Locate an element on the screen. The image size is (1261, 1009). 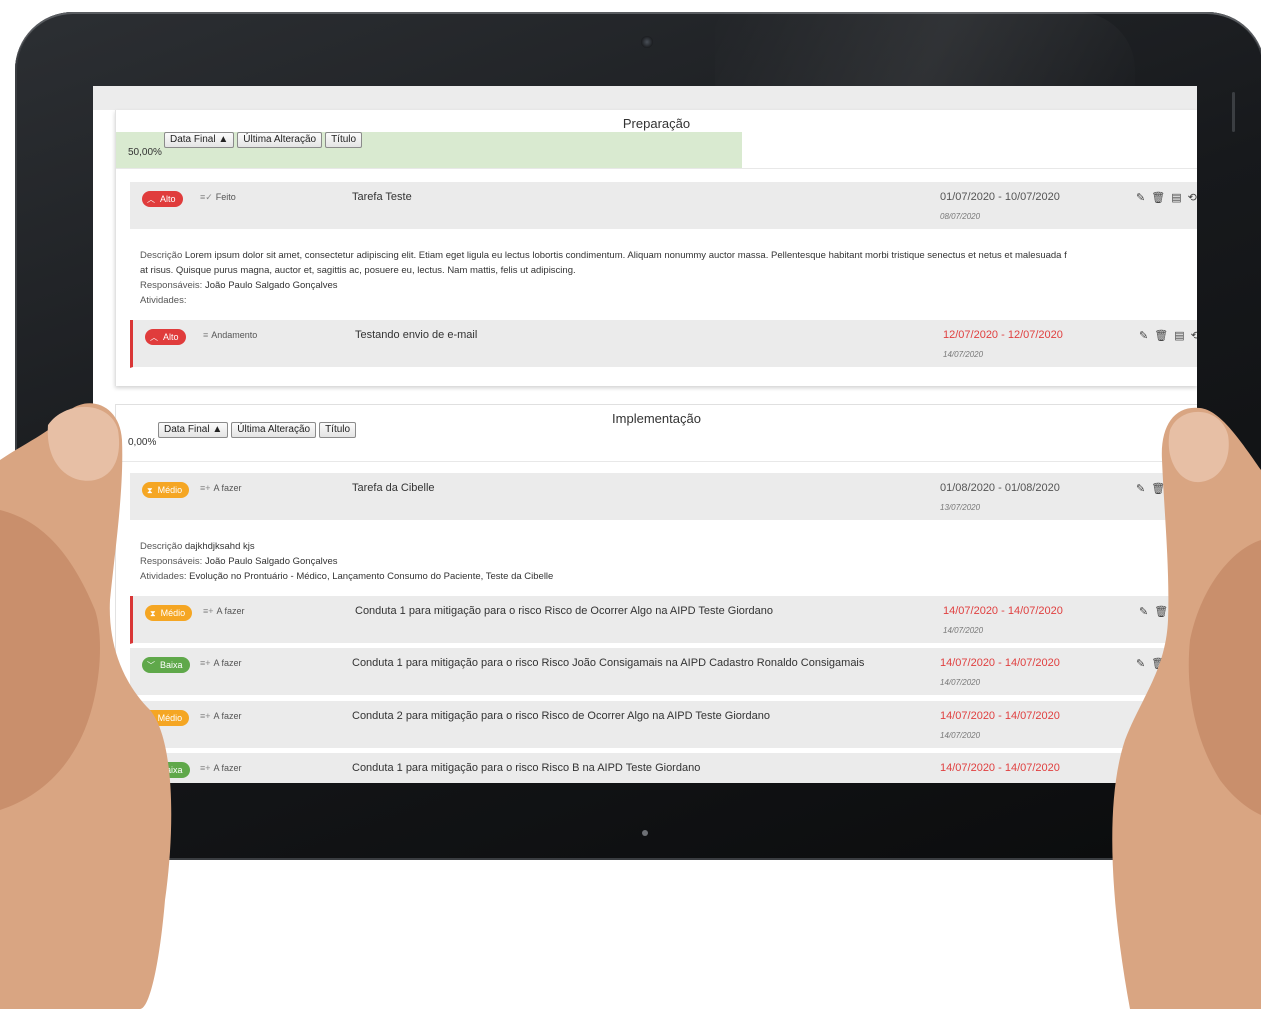
list-icon: ≡ is located at coordinates (206, 335).